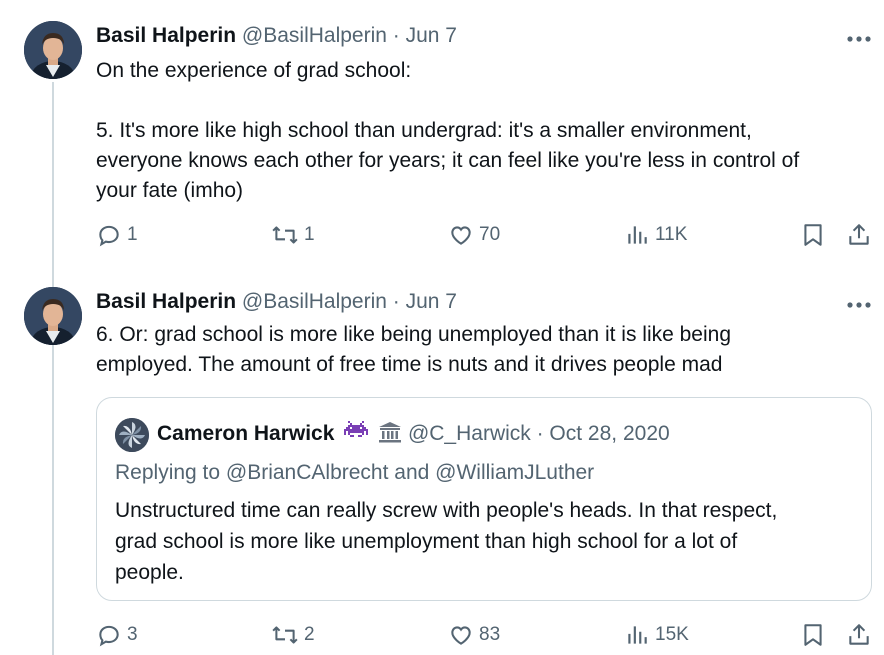 The image size is (884, 655). I want to click on views-button: 15K, so click(656, 635).